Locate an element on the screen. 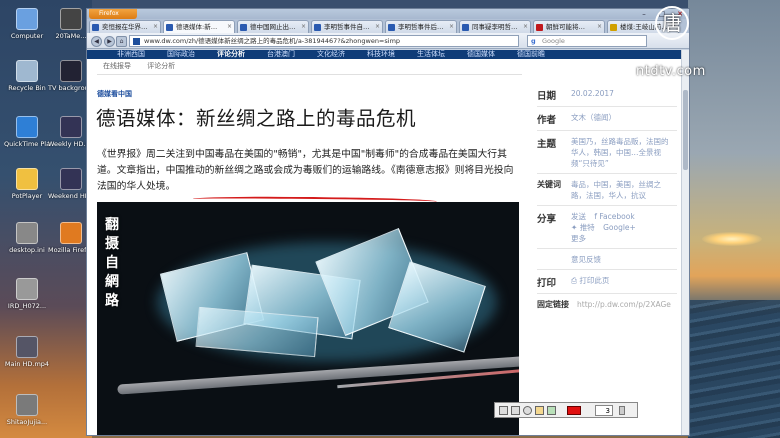  desktop-icon: Main HD.mp4 is located at coordinates (27, 352).